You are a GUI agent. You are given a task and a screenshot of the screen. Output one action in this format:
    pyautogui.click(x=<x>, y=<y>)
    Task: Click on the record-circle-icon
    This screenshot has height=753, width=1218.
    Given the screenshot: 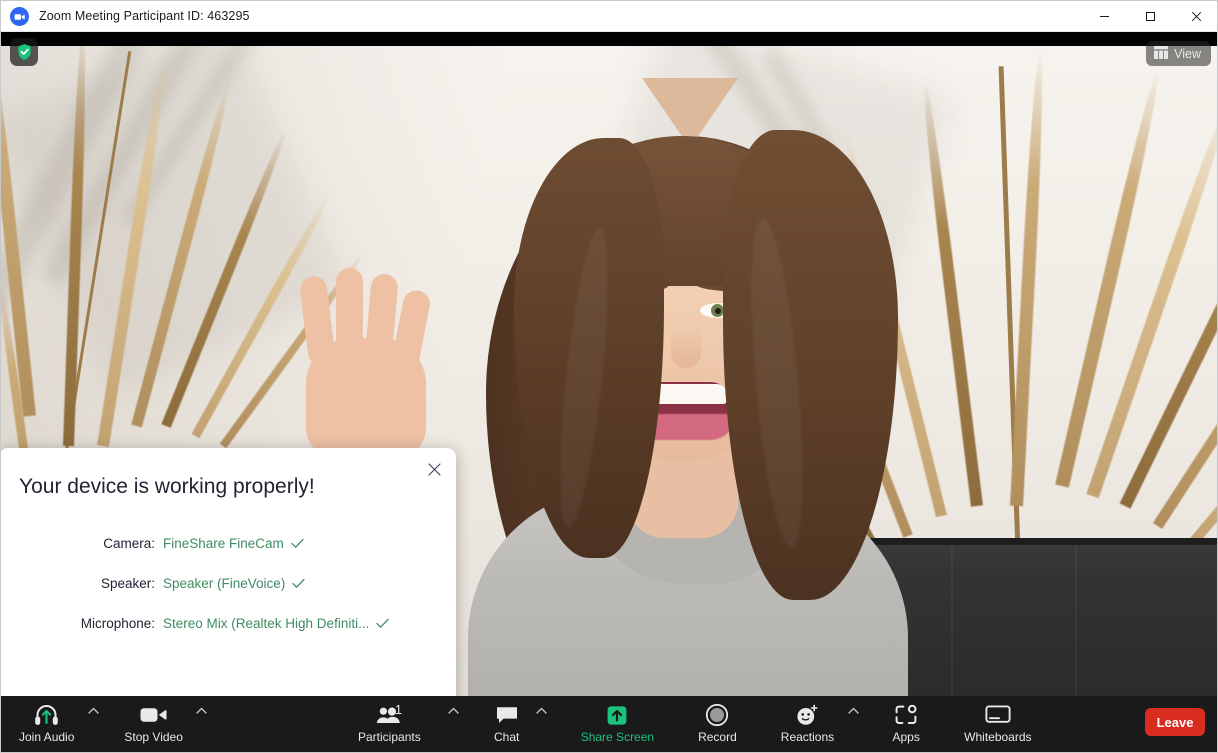 What is the action you would take?
    pyautogui.click(x=717, y=715)
    